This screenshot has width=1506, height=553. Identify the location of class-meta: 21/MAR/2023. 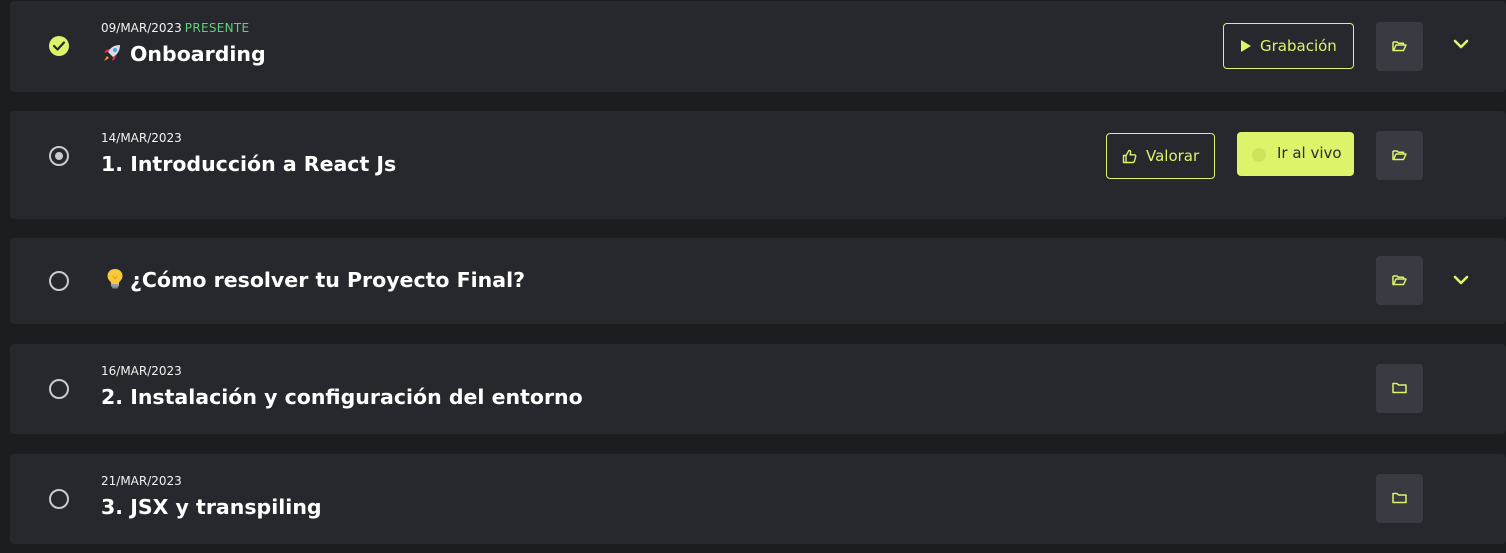
(141, 481).